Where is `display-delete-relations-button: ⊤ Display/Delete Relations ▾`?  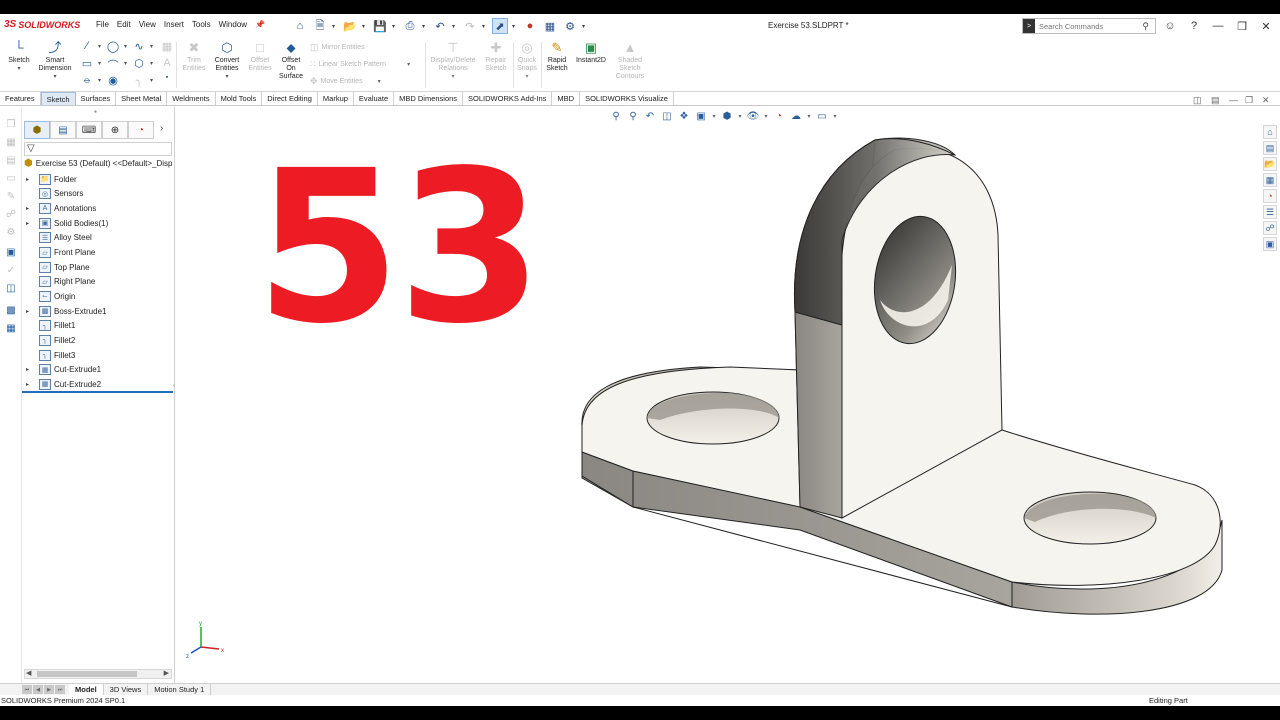
display-delete-relations-button: ⊤ Display/Delete Relations ▾ is located at coordinates (453, 60).